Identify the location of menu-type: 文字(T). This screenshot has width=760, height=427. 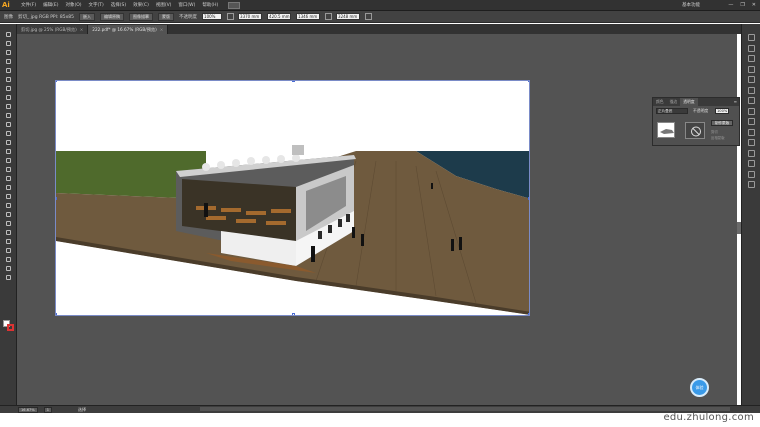
(96, 5).